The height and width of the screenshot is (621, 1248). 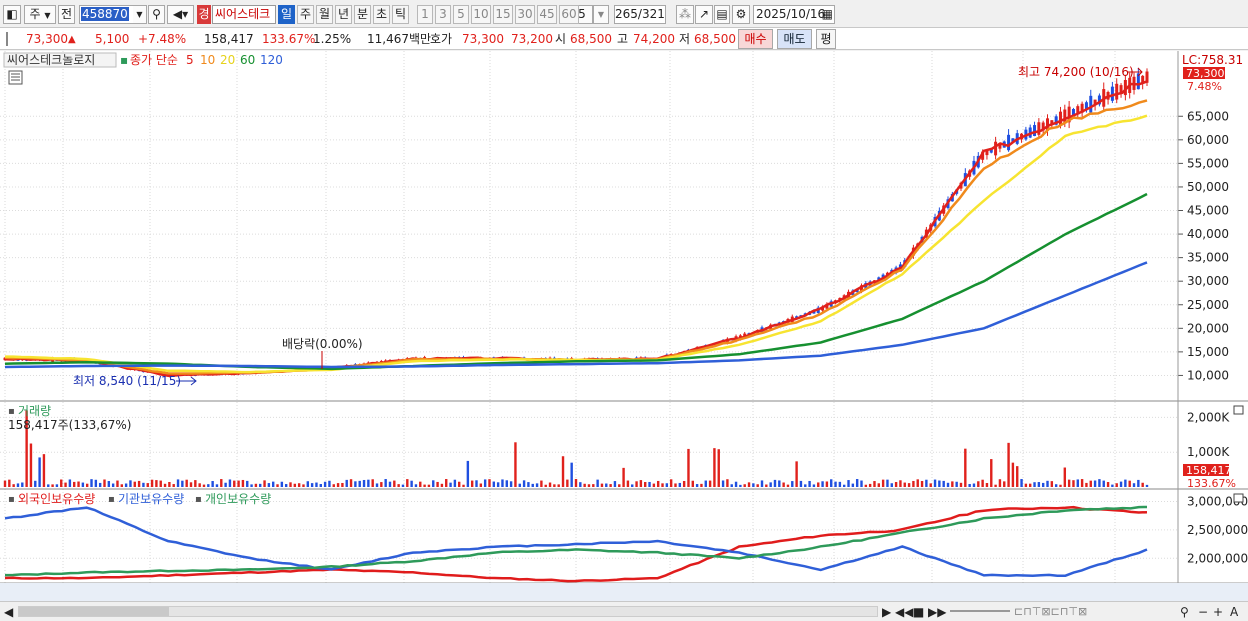 What do you see at coordinates (741, 14) in the screenshot?
I see `gear-icon: ⚙` at bounding box center [741, 14].